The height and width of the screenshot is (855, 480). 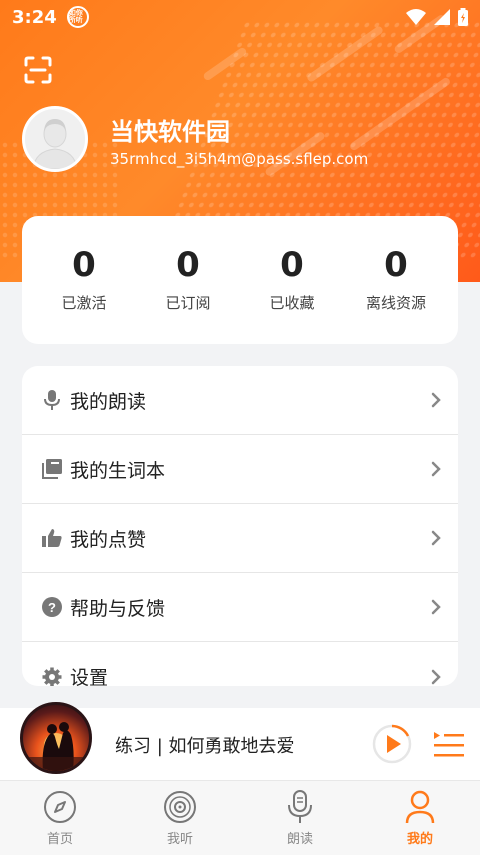 I want to click on menu-item-label: 设置, so click(x=89, y=676).